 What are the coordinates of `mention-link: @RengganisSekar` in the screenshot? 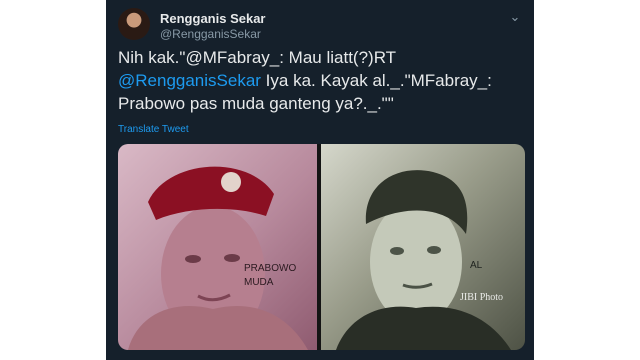 It's located at (189, 80).